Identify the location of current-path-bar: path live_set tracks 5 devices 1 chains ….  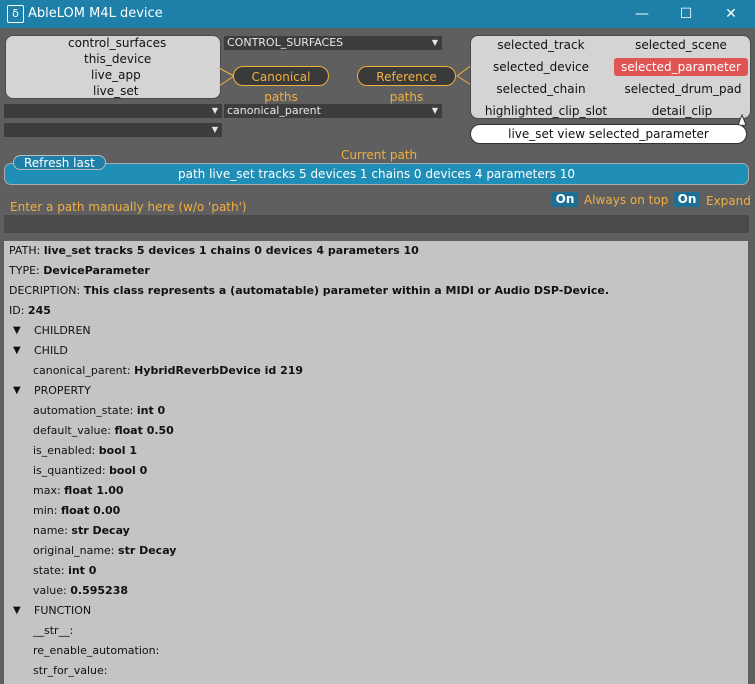
(376, 174).